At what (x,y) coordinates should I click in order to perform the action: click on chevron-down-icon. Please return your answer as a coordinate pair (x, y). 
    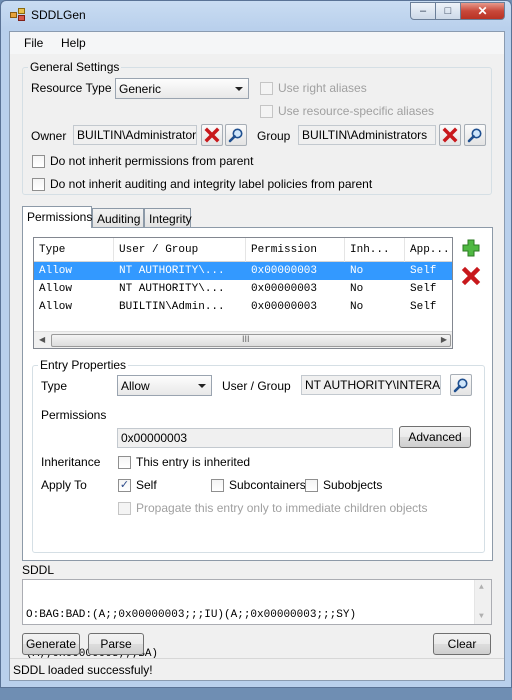
    Looking at the image, I should click on (202, 386).